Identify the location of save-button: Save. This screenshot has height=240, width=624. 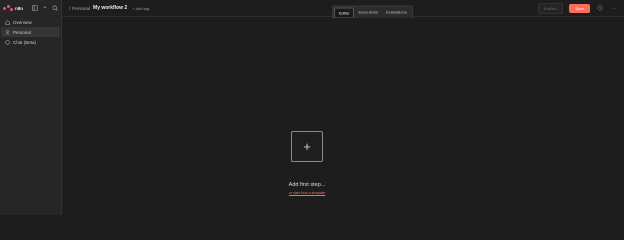
(579, 8).